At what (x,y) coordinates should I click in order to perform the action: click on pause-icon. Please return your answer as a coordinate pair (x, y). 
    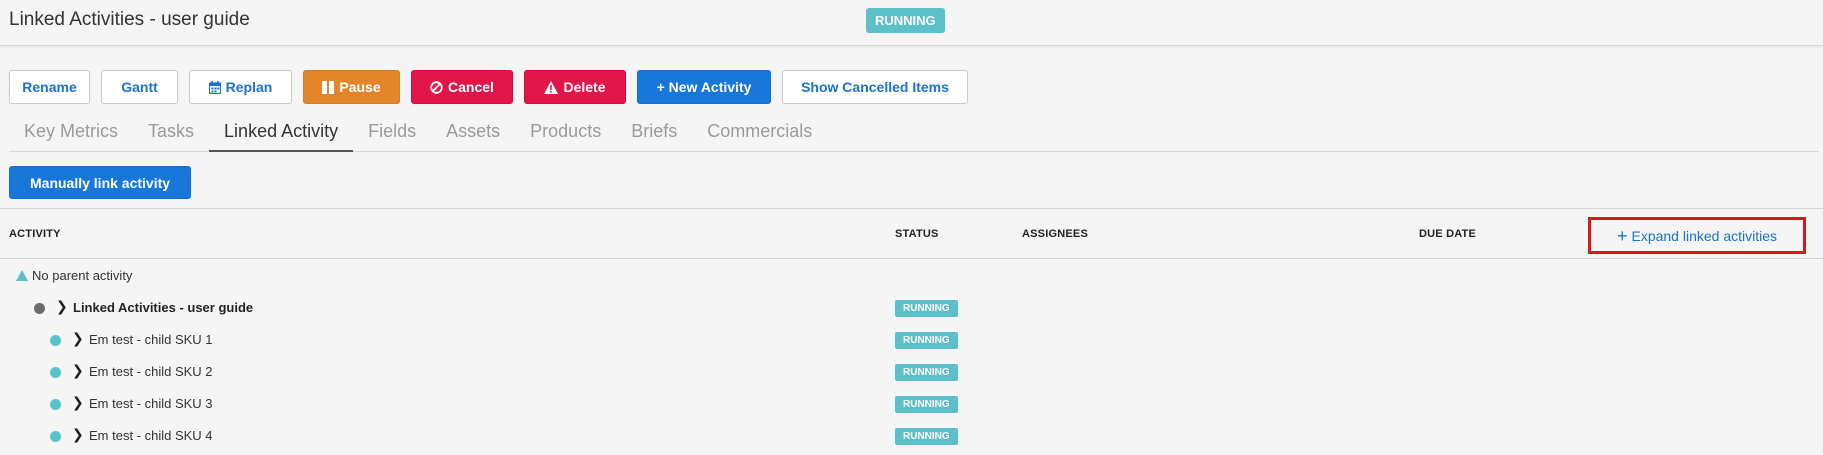
    Looking at the image, I should click on (328, 87).